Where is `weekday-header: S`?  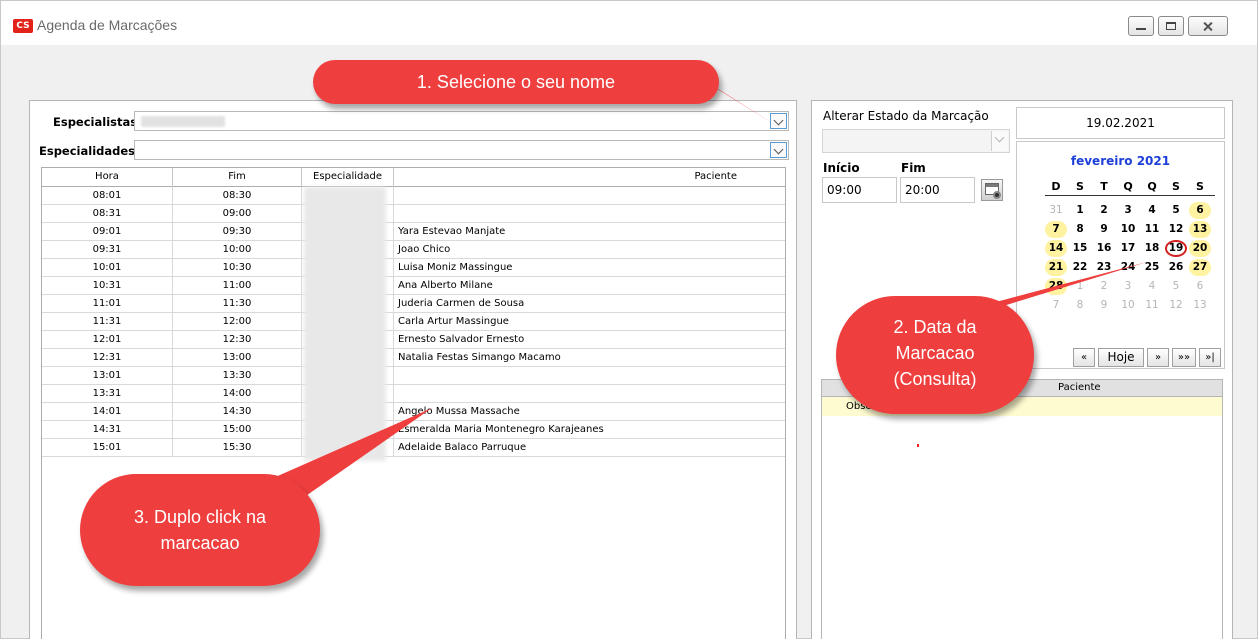 weekday-header: S is located at coordinates (1080, 186).